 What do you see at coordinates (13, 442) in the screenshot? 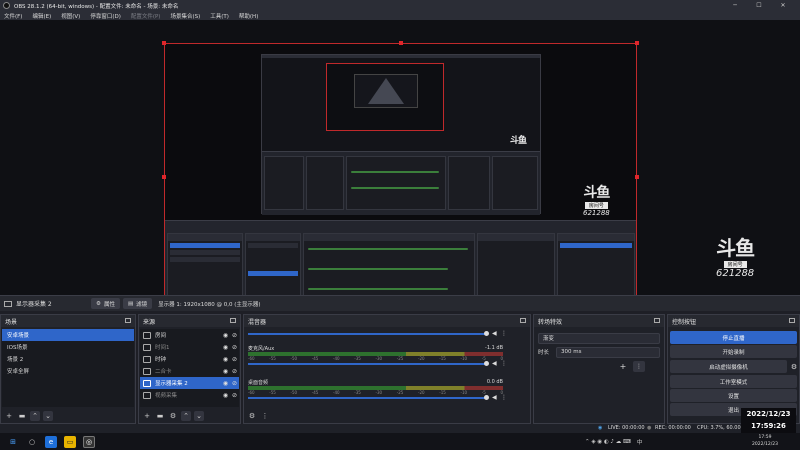
I see `windows-start-icon: ⊞` at bounding box center [13, 442].